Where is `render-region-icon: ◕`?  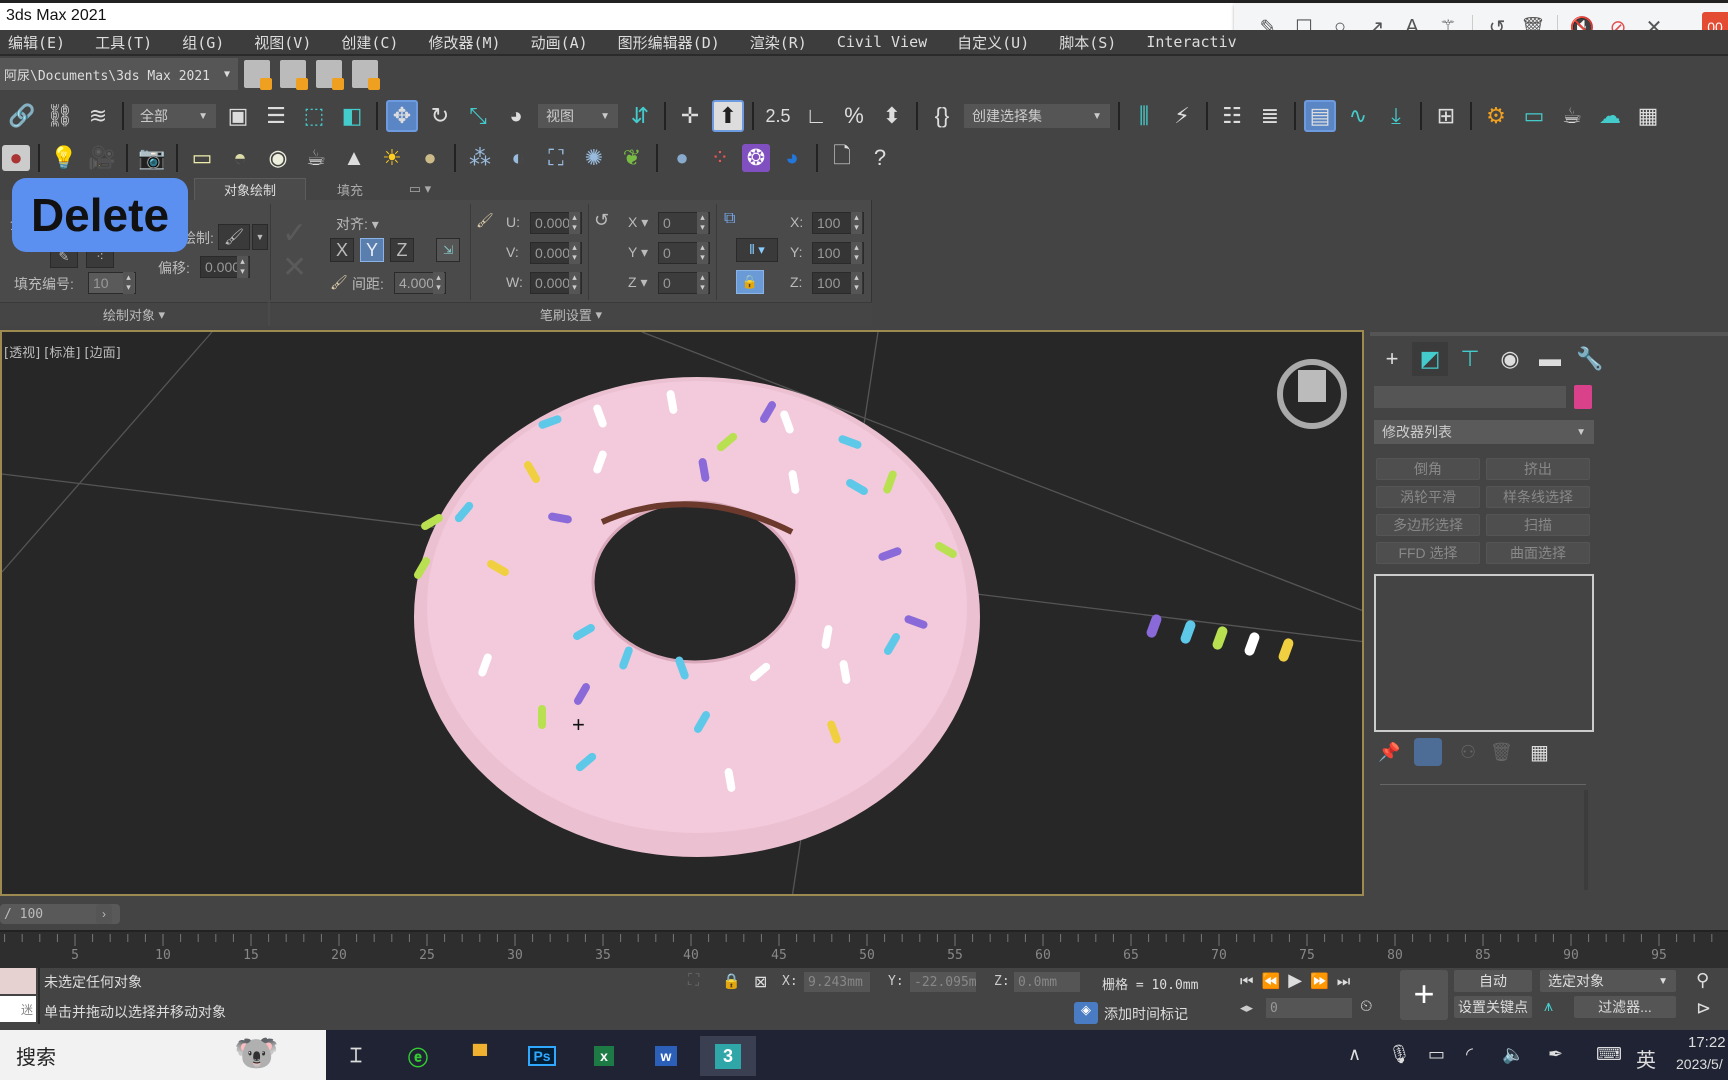 render-region-icon: ◕ is located at coordinates (792, 158).